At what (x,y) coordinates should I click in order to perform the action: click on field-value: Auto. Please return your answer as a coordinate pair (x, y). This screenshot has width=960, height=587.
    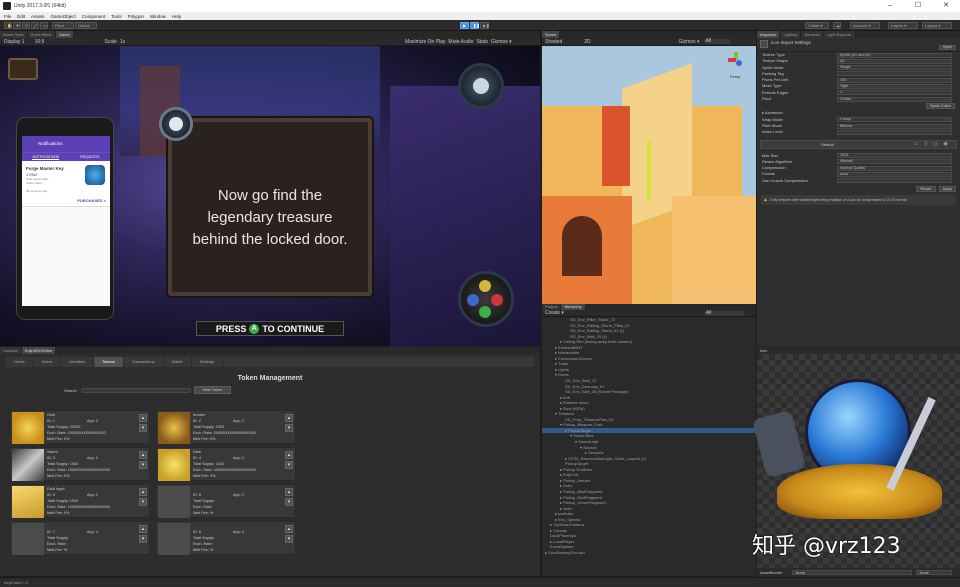
    Looking at the image, I should click on (894, 175).